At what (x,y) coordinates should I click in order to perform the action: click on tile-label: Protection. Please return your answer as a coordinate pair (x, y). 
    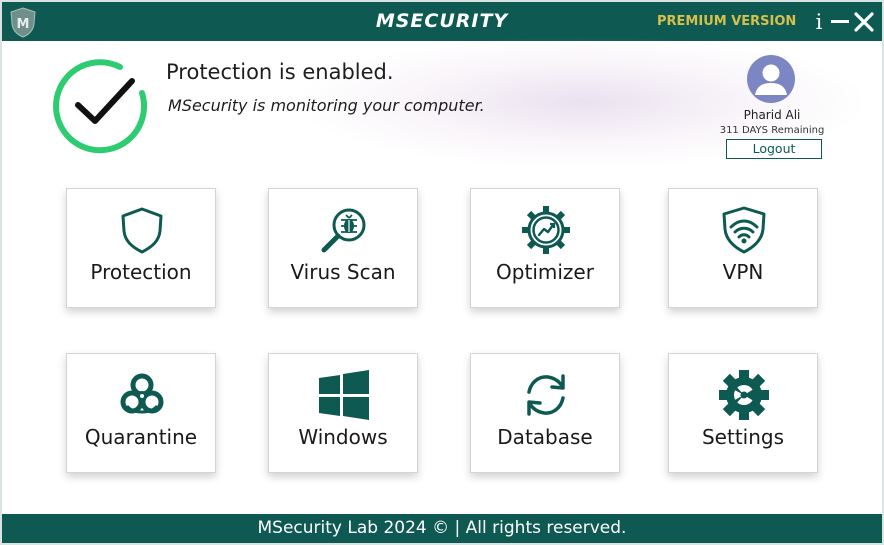
    Looking at the image, I should click on (141, 272).